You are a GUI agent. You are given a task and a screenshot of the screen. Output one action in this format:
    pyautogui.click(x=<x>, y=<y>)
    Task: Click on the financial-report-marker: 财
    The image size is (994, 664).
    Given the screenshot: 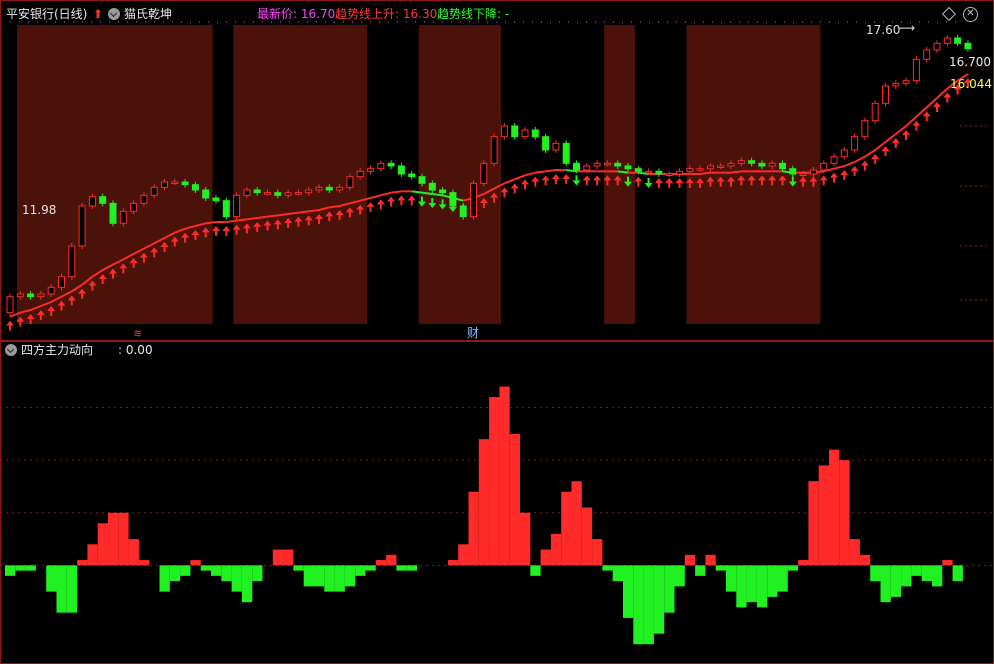 What is the action you would take?
    pyautogui.click(x=473, y=333)
    